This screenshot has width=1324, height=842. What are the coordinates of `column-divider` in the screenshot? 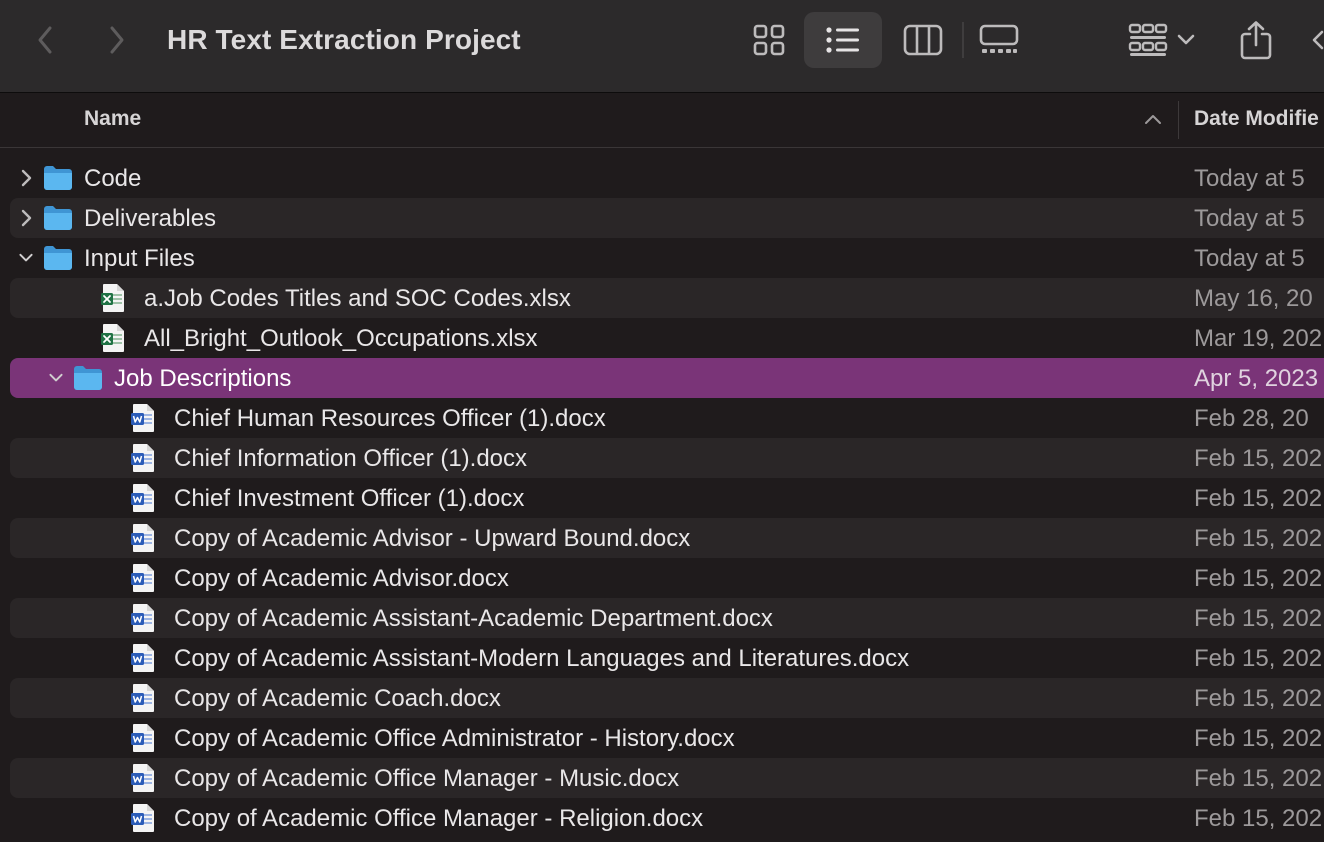 It's located at (1178, 120).